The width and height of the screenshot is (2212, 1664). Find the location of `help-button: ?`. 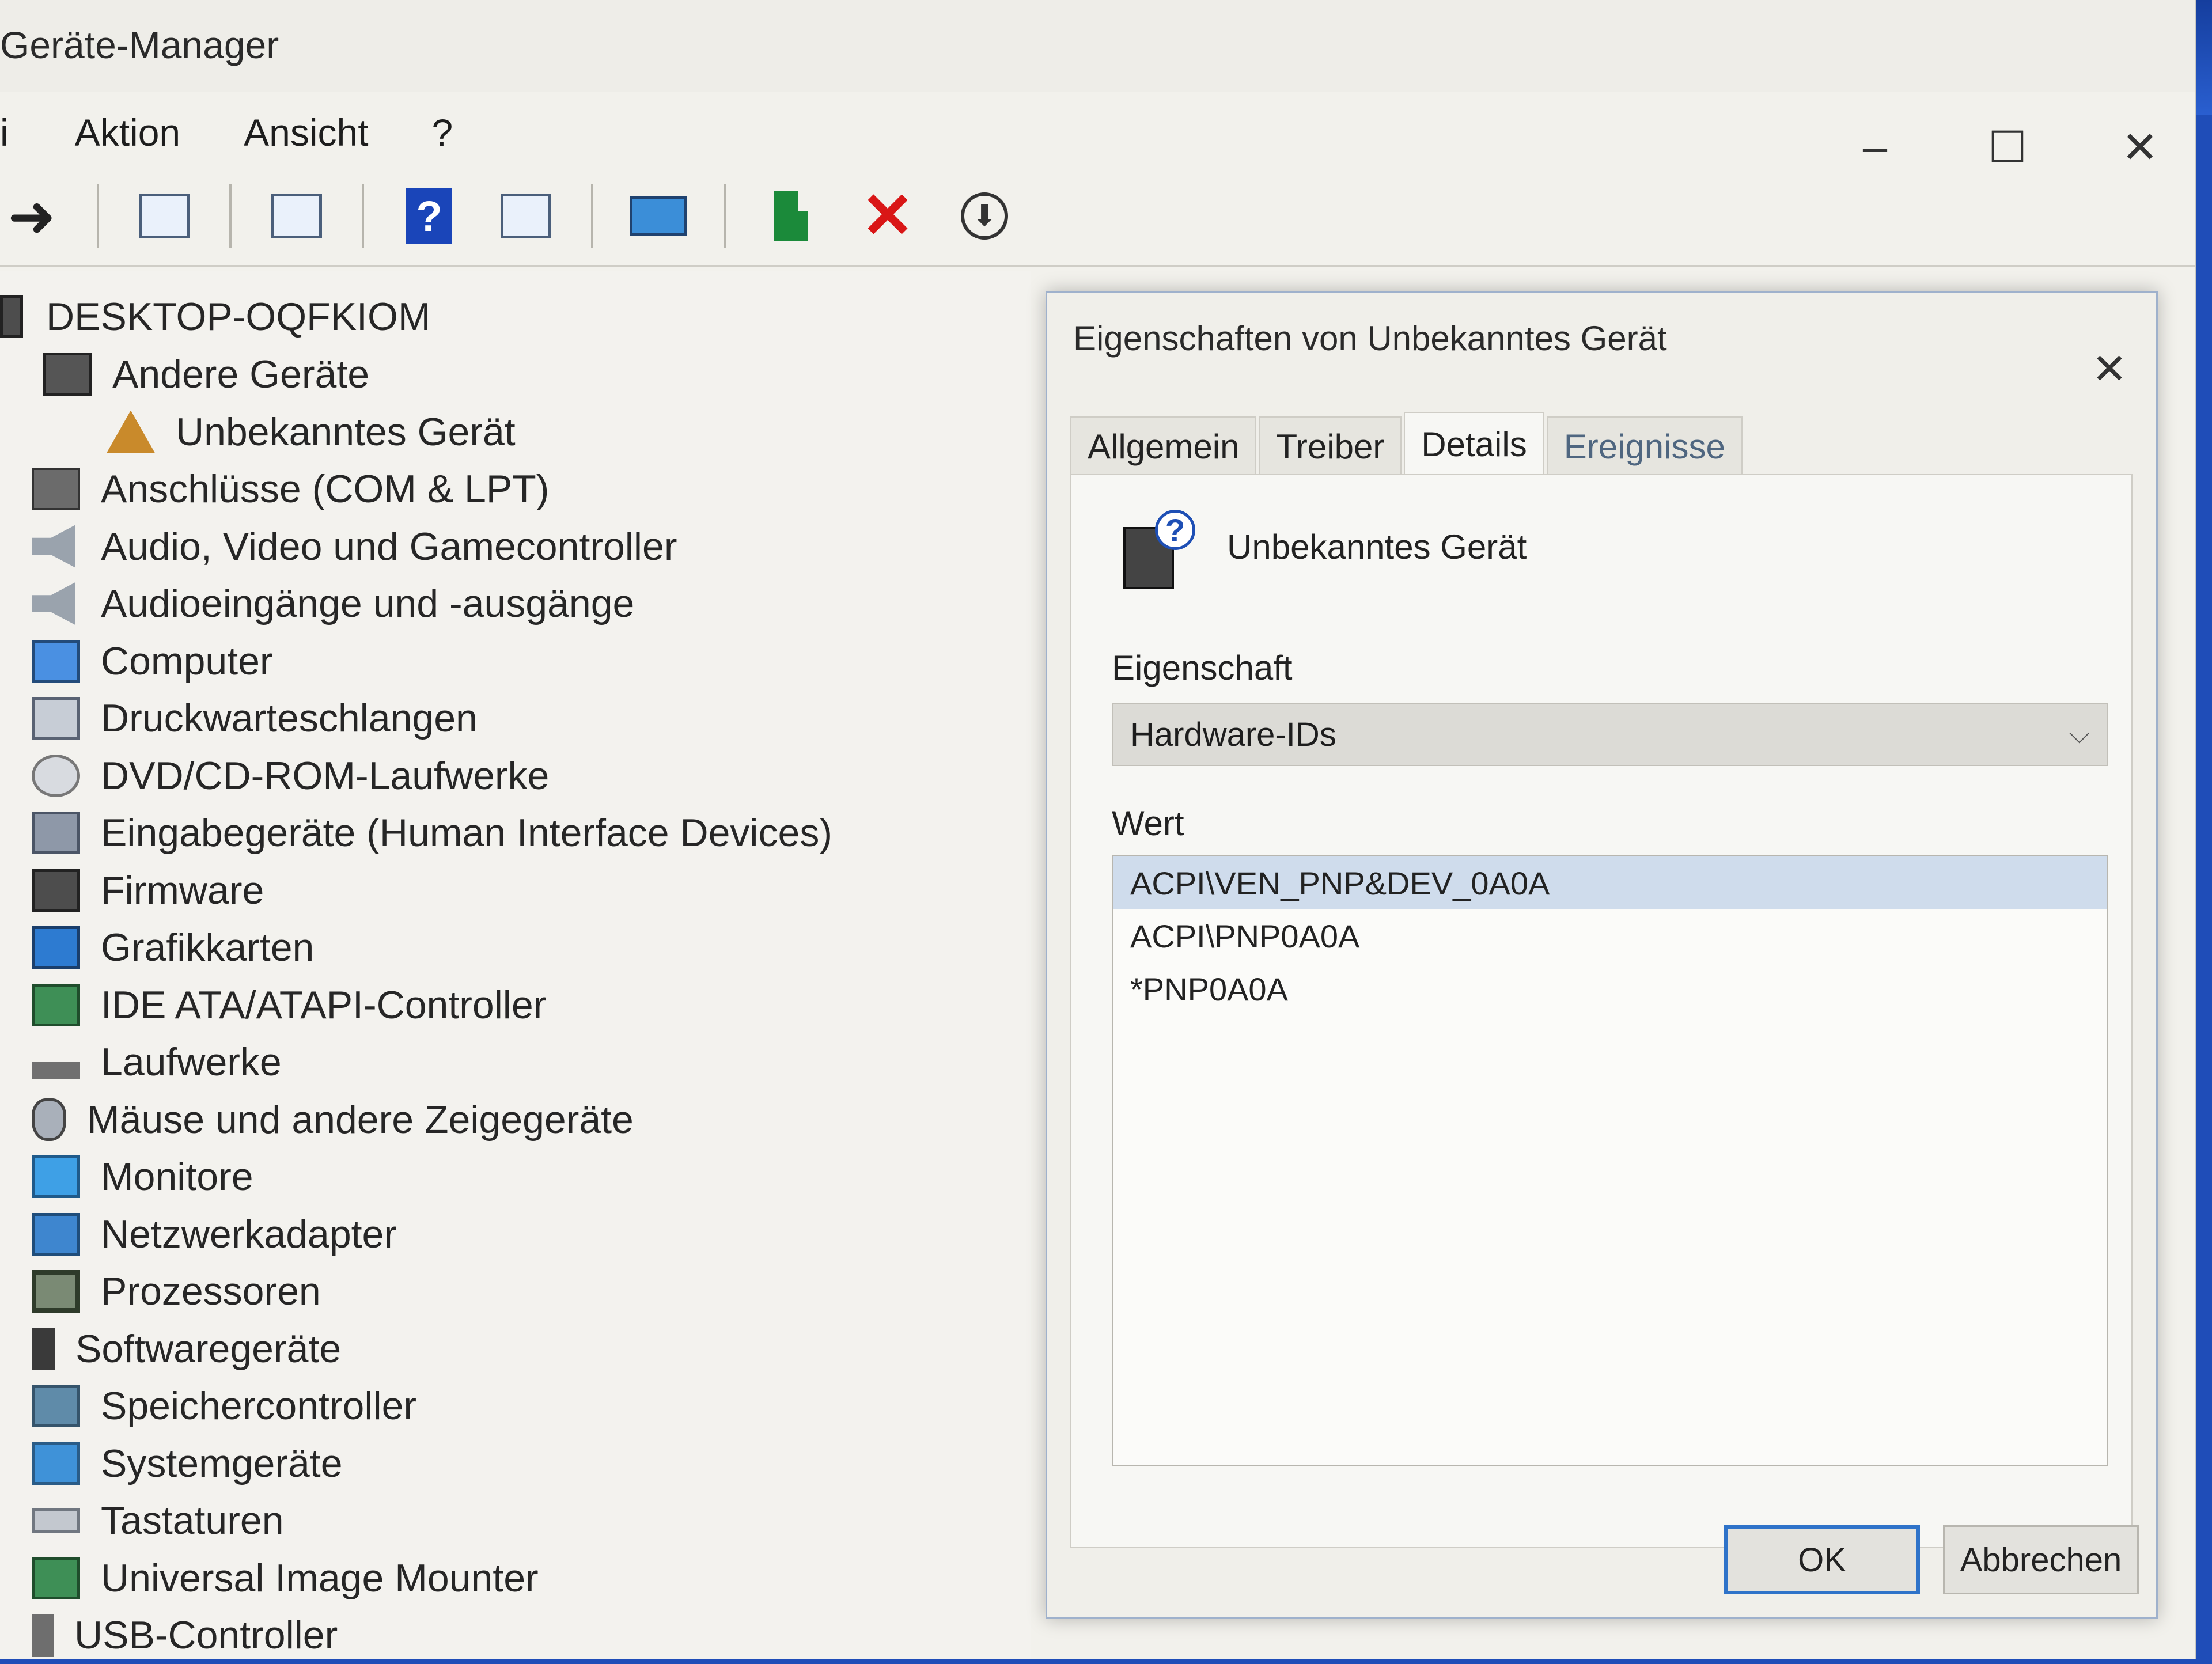

help-button: ? is located at coordinates (429, 216).